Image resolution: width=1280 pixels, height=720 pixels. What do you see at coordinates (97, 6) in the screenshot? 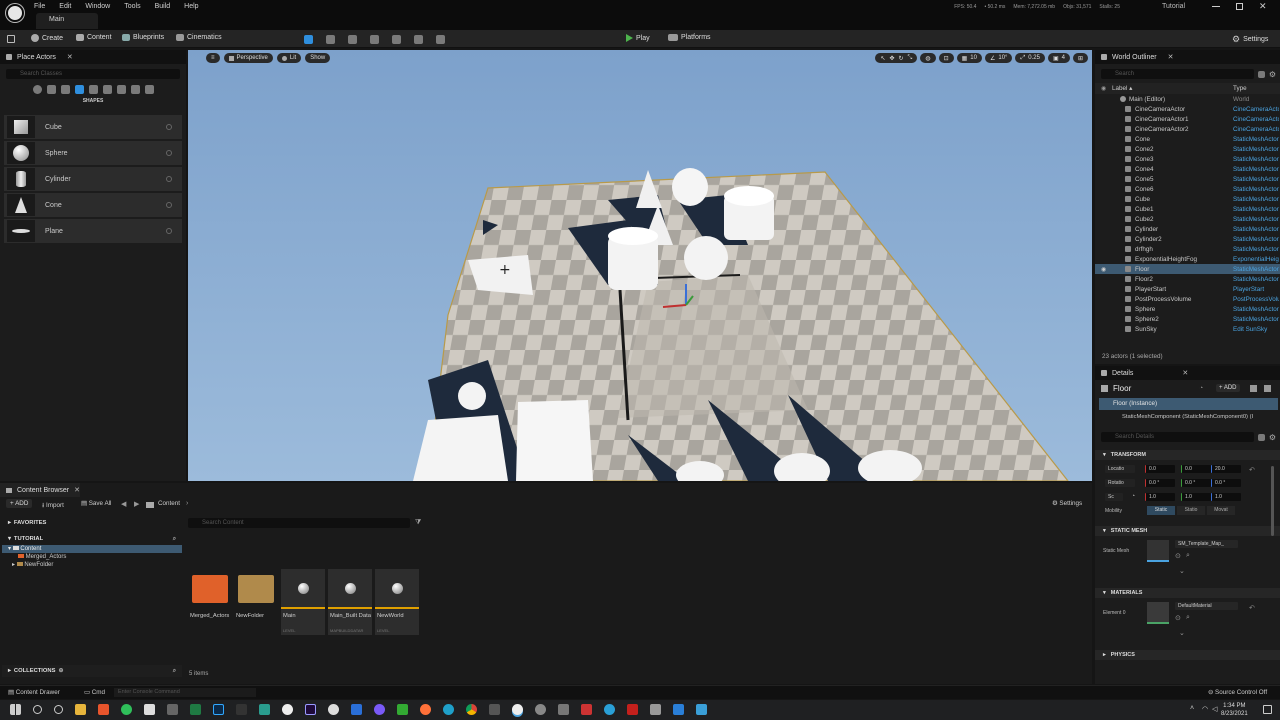
I see `menu-window: Window` at bounding box center [97, 6].